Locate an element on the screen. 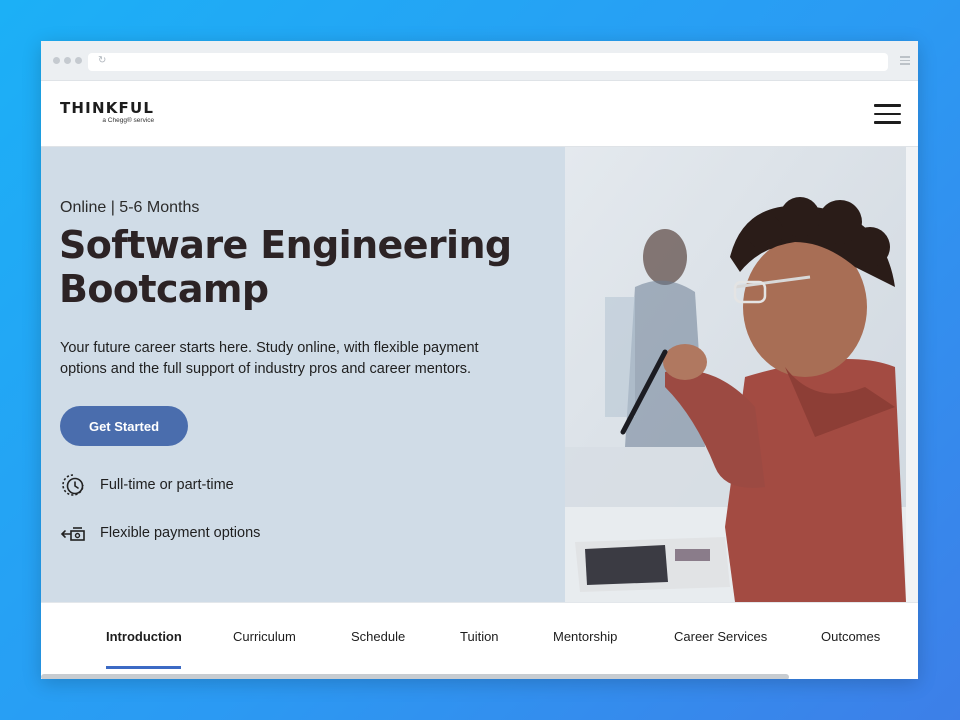 This screenshot has height=720, width=960. program-format: Online | 5-6 Months is located at coordinates (130, 207).